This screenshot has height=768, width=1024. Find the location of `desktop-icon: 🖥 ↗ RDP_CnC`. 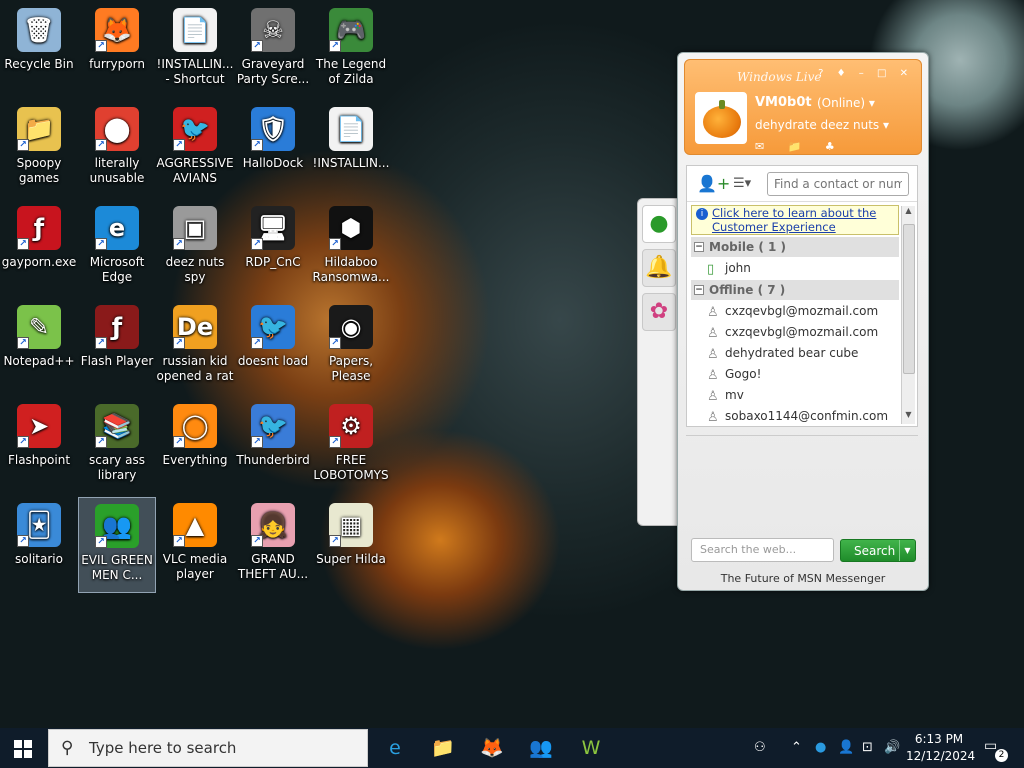

desktop-icon: 🖥 ↗ RDP_CnC is located at coordinates (273, 248).